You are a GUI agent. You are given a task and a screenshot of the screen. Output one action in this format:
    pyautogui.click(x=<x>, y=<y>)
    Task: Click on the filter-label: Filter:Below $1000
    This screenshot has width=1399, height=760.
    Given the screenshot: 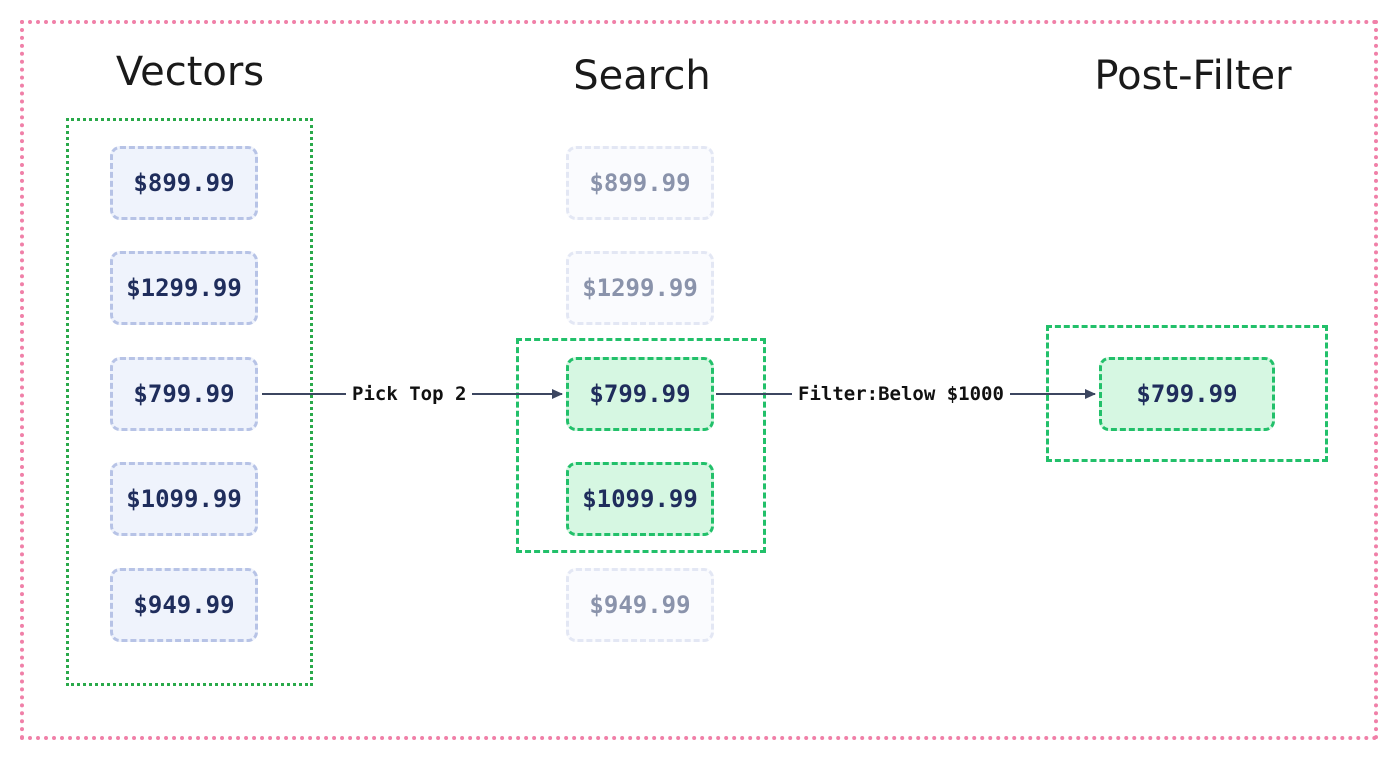 What is the action you would take?
    pyautogui.click(x=901, y=394)
    